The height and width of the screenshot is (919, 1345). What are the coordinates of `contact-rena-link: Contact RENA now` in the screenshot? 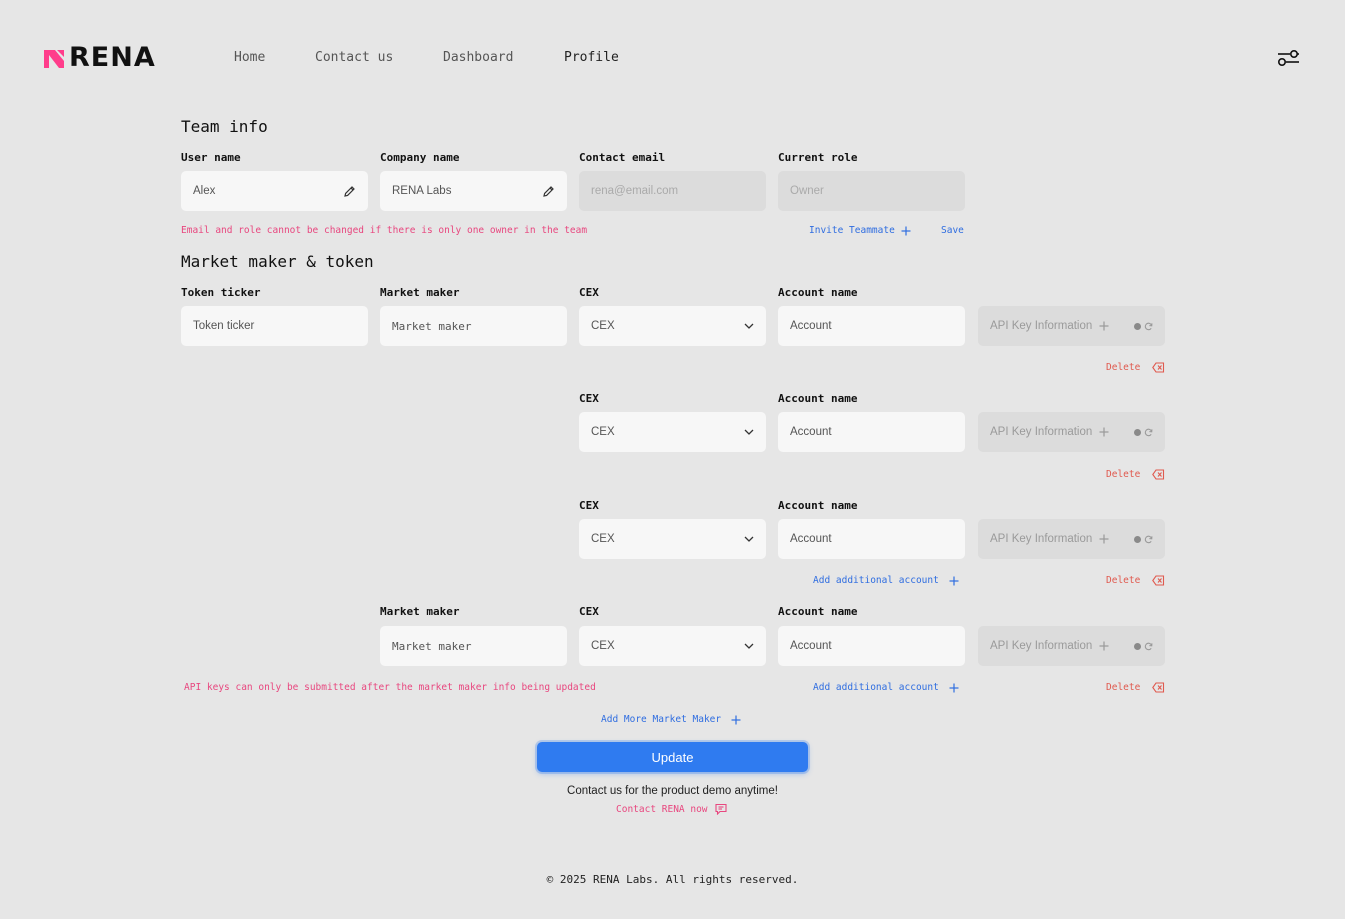 It's located at (671, 809).